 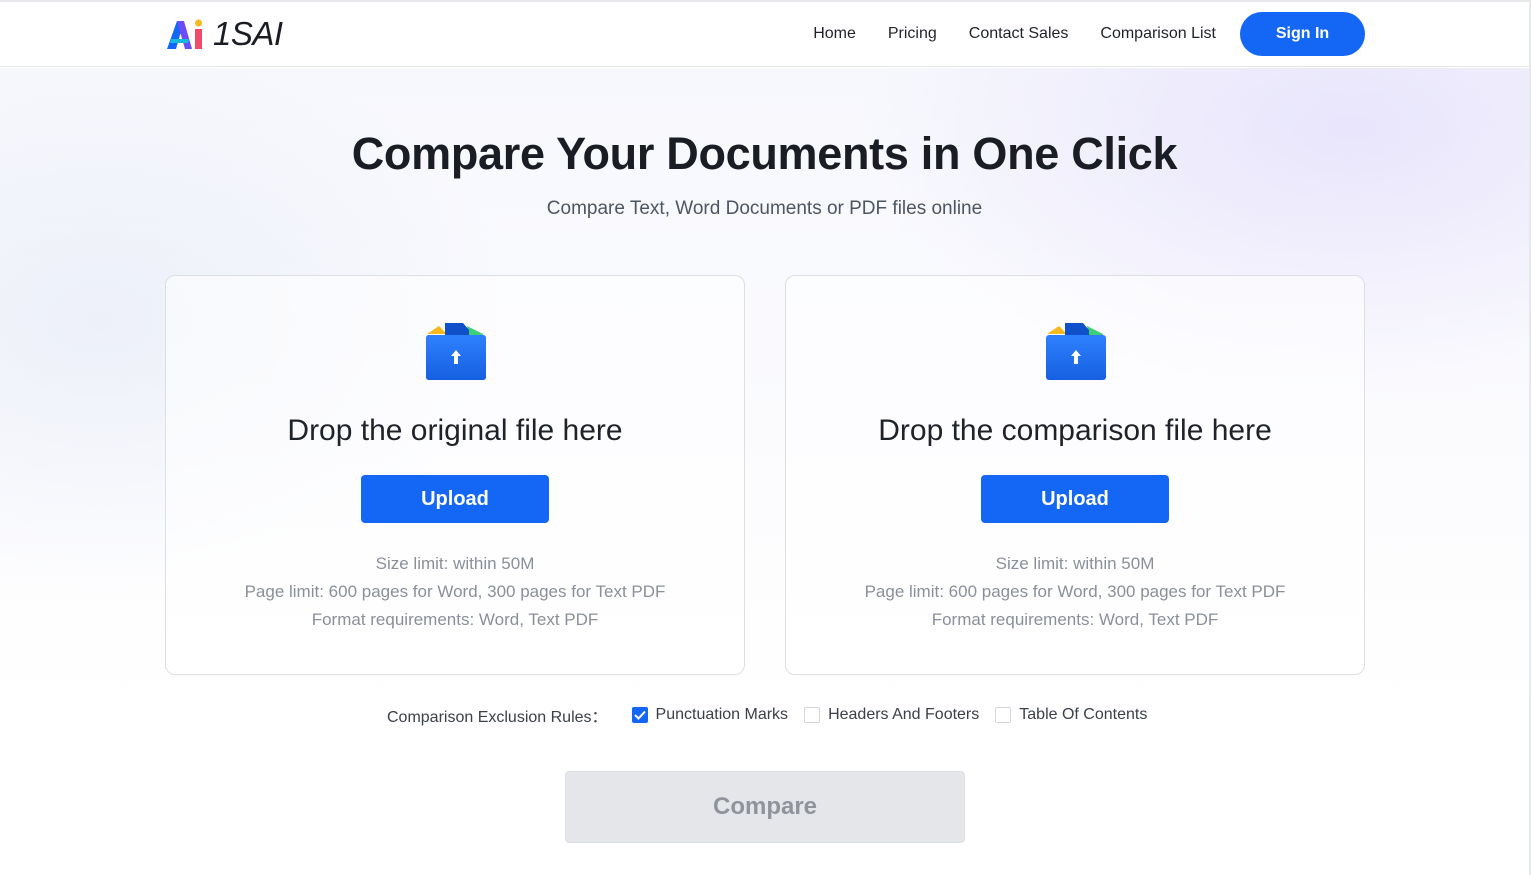 I want to click on nav-comparison-list: Comparison List, so click(x=1158, y=34).